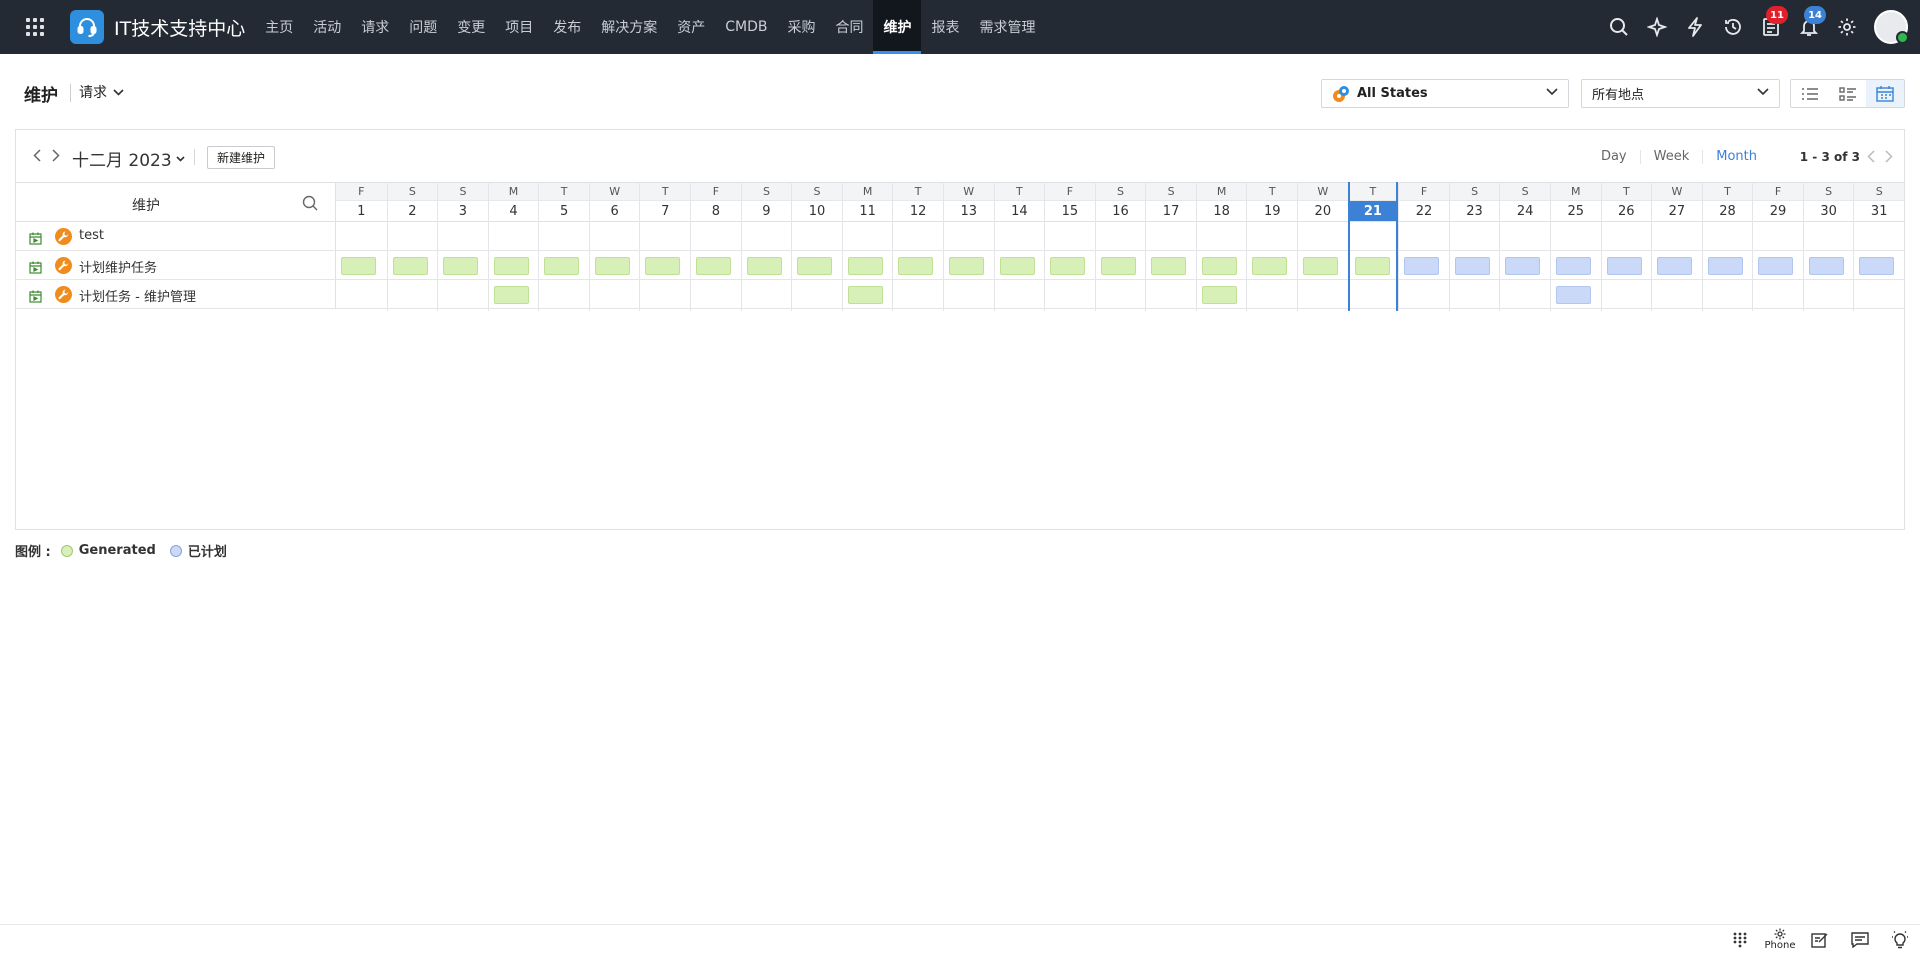 This screenshot has width=1920, height=954. Describe the element at coordinates (37, 155) in the screenshot. I see `previous-month-icon` at that location.